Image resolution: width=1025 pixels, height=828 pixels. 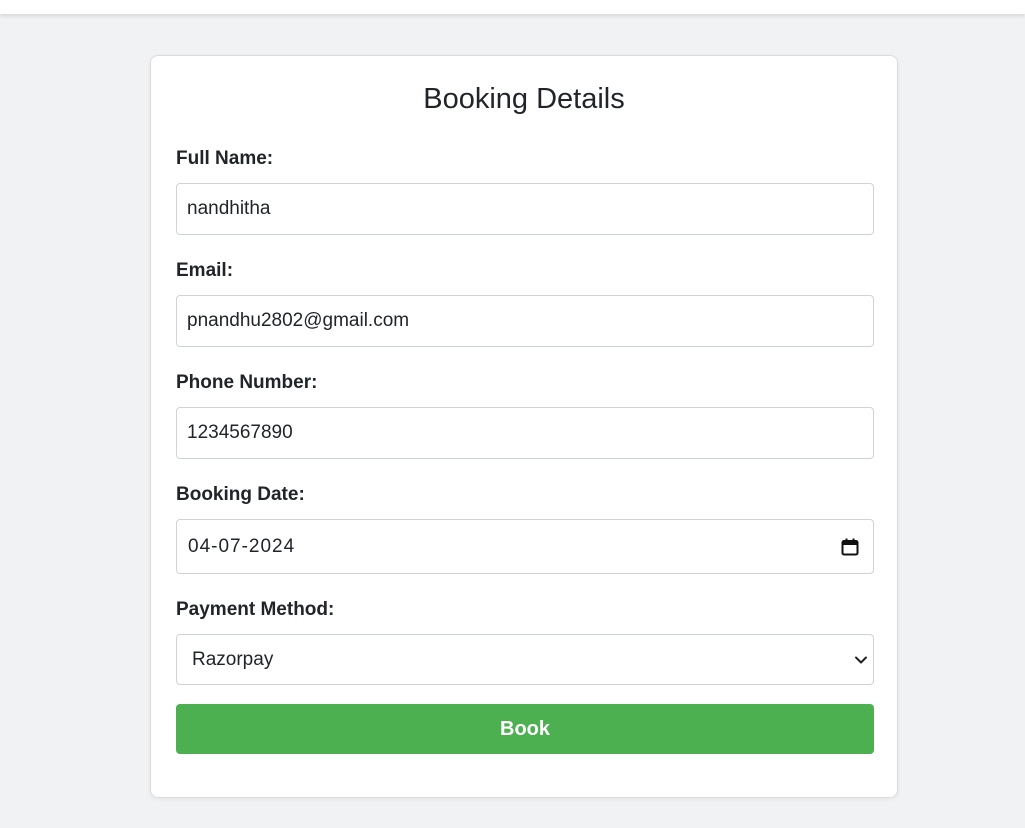 What do you see at coordinates (525, 321) in the screenshot?
I see `email-input: pnandhu2802@gmail.com` at bounding box center [525, 321].